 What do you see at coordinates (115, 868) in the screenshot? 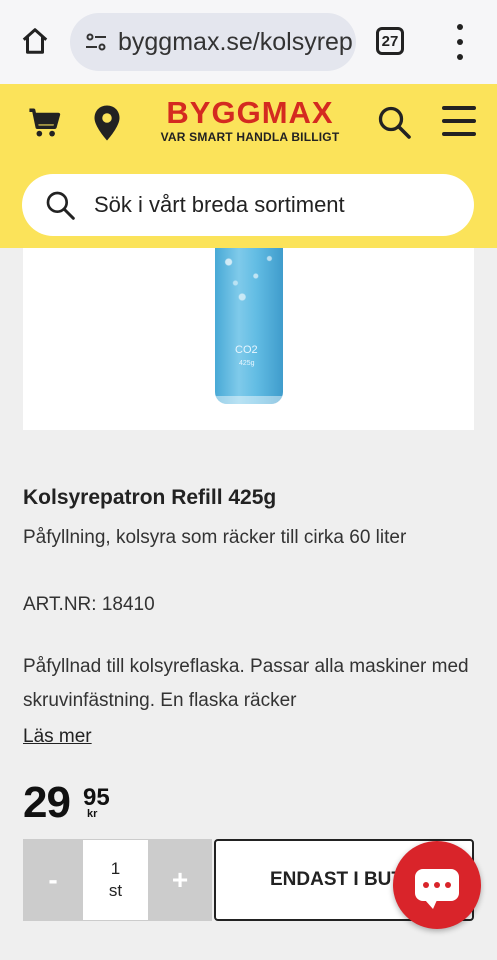
I see `quantity-value: 1` at bounding box center [115, 868].